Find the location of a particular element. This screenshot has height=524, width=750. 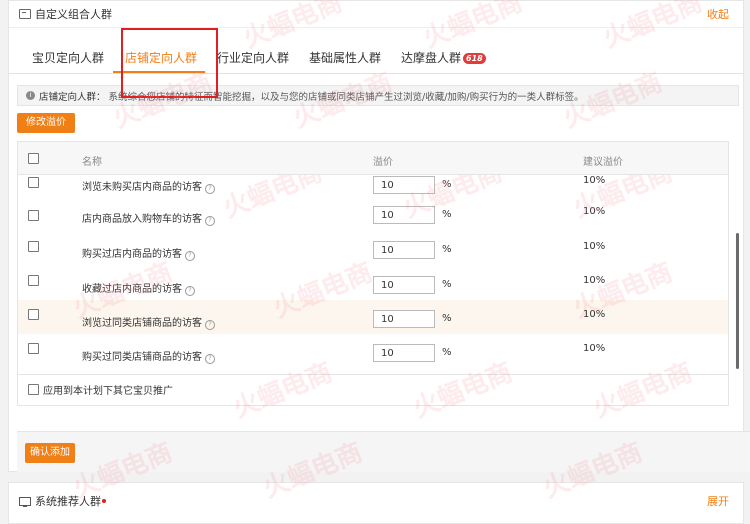

table-header: 名称 溢价 建议溢价 is located at coordinates (373, 158).